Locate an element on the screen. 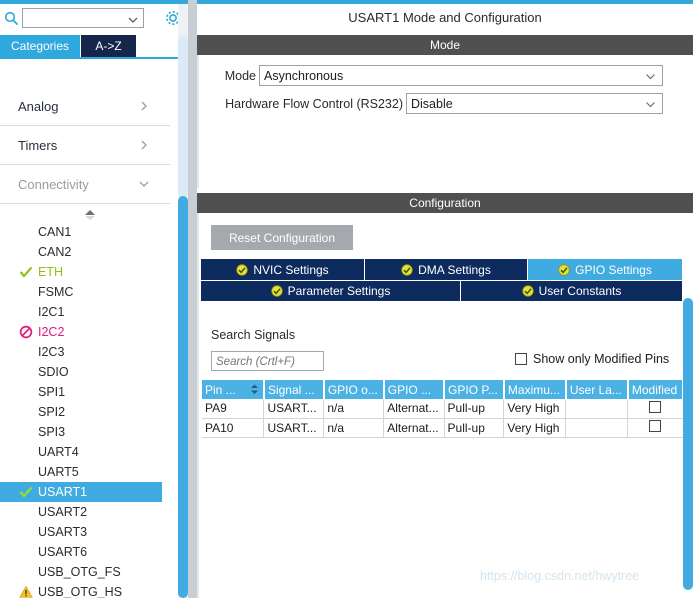 The image size is (693, 598). reset-configuration-button: Reset Configuration is located at coordinates (282, 237).